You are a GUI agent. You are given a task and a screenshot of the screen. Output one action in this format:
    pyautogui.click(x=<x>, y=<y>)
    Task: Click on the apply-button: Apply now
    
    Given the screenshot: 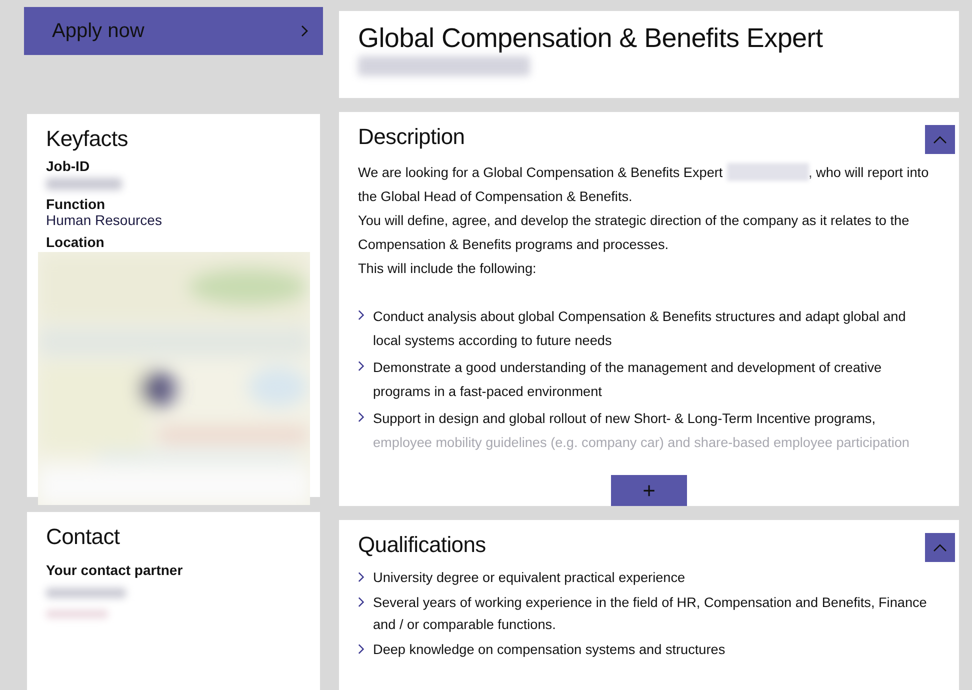 What is the action you would take?
    pyautogui.click(x=173, y=31)
    